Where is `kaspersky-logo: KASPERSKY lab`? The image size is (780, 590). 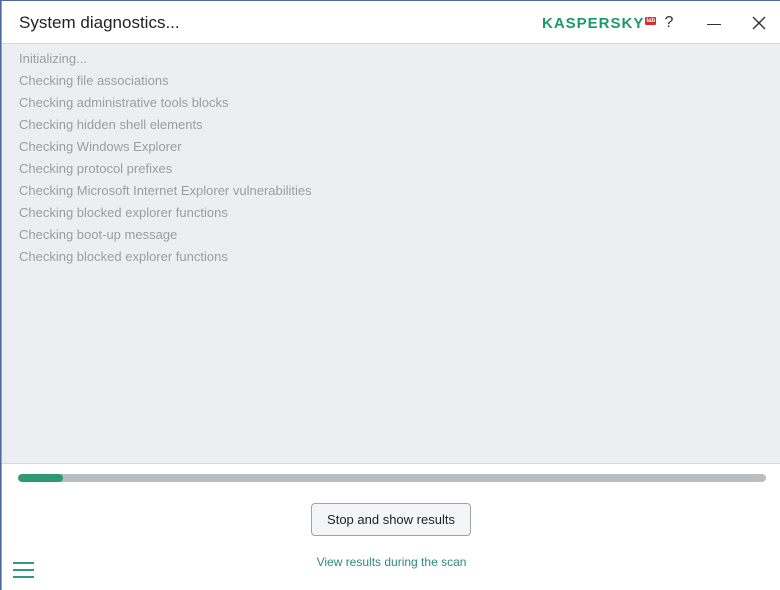 kaspersky-logo: KASPERSKY lab is located at coordinates (599, 23).